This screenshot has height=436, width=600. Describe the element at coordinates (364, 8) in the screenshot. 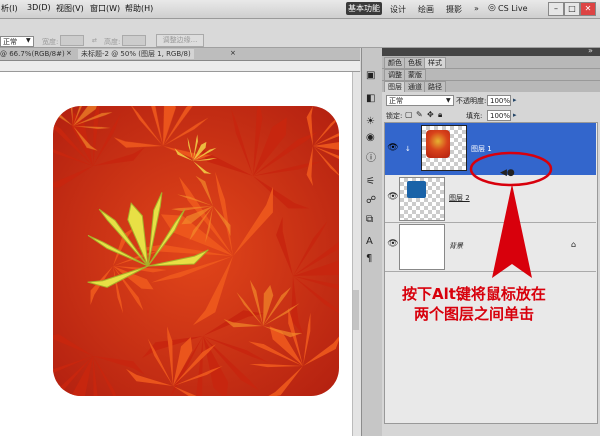

I see `workspace-essentials-button: 基本功能` at that location.